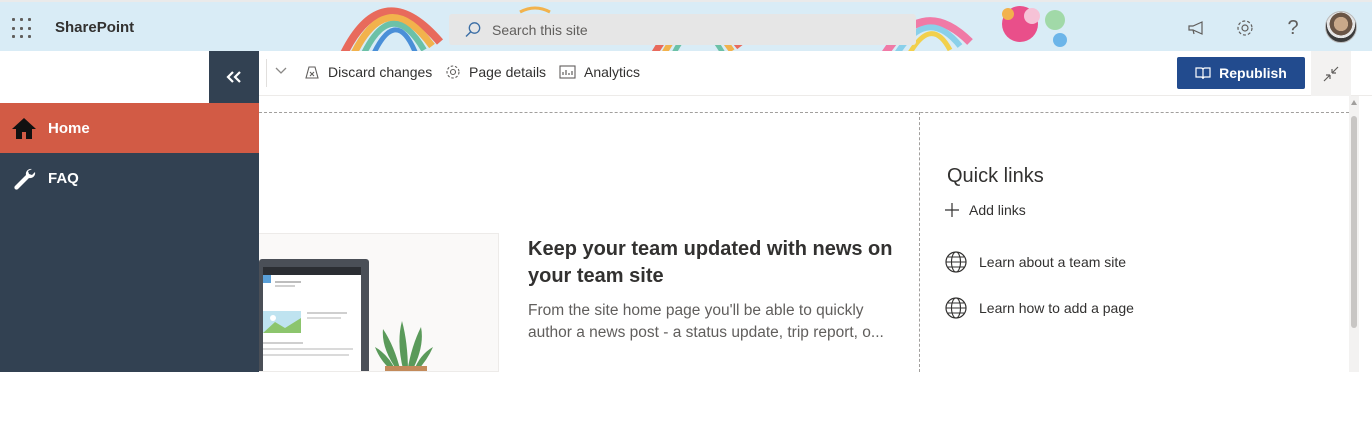  Describe the element at coordinates (919, 242) in the screenshot. I see `column-divider` at that location.